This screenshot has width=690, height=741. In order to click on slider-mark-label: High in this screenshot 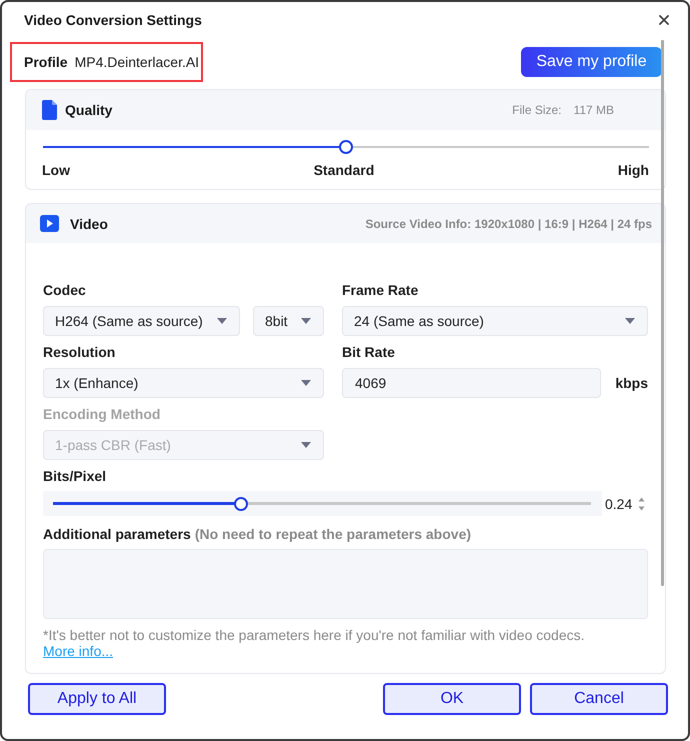, I will do `click(633, 170)`.